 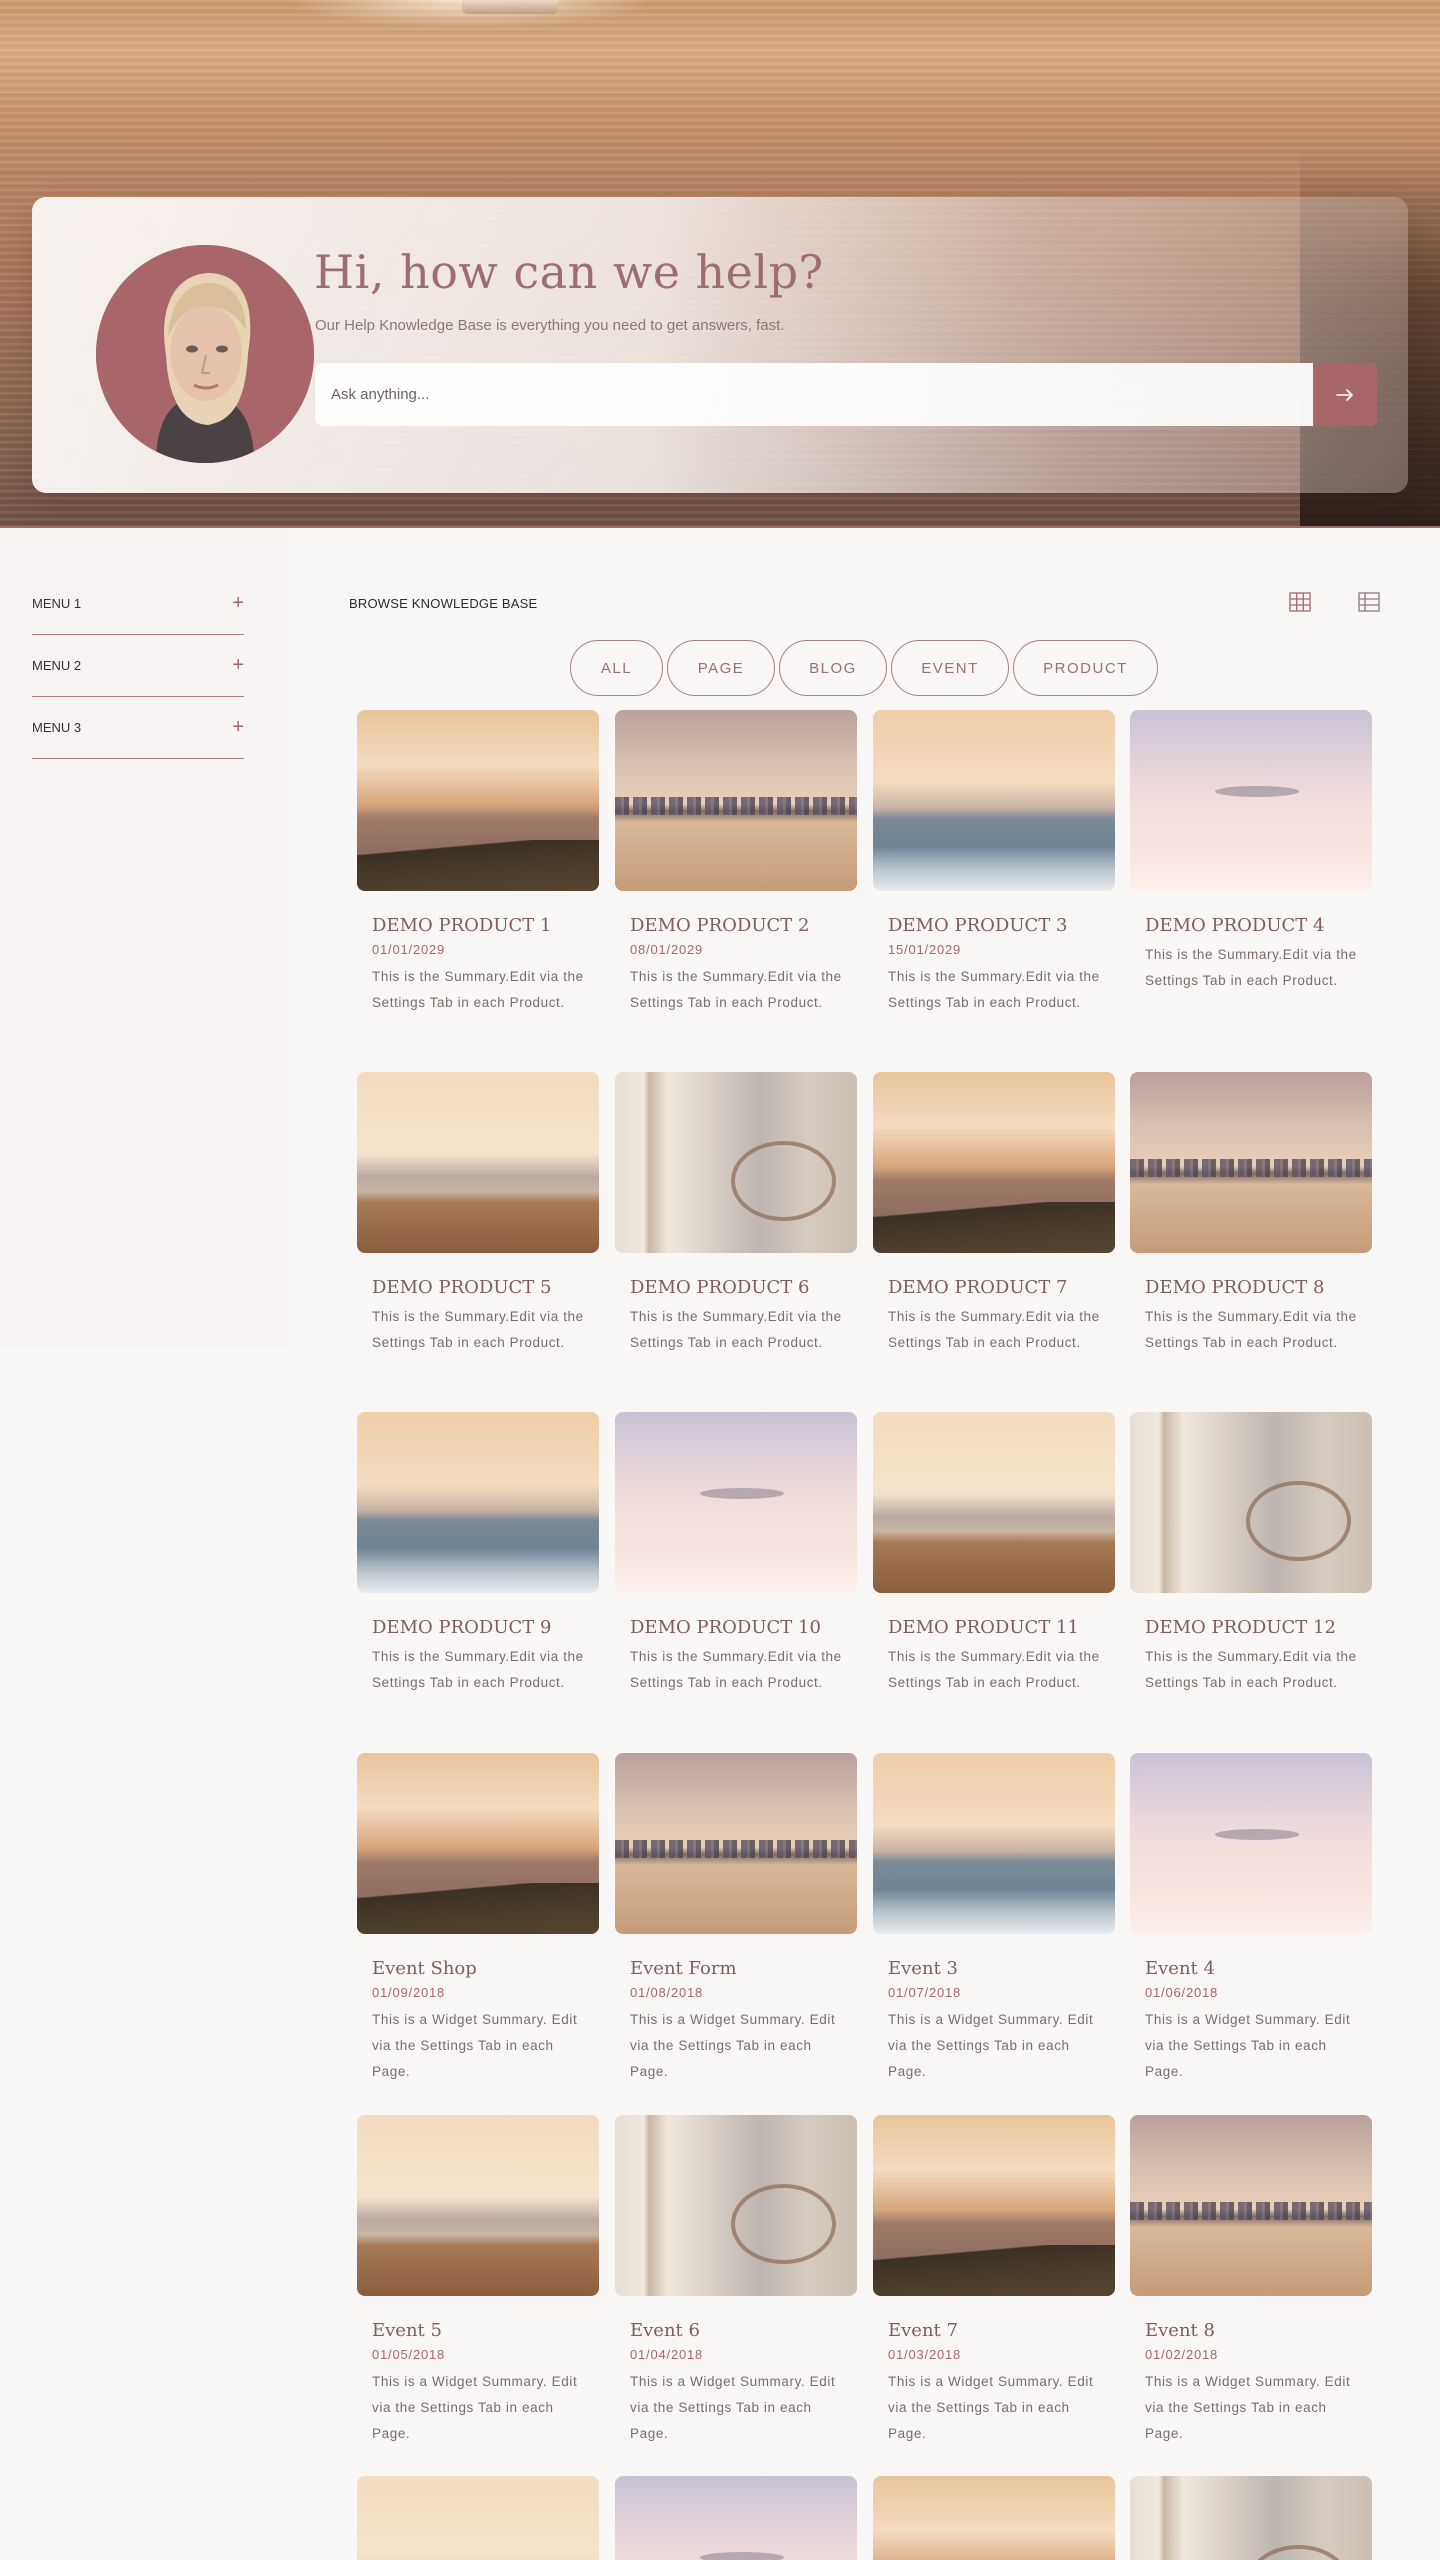 I want to click on card-title: Event Form, so click(x=683, y=1968).